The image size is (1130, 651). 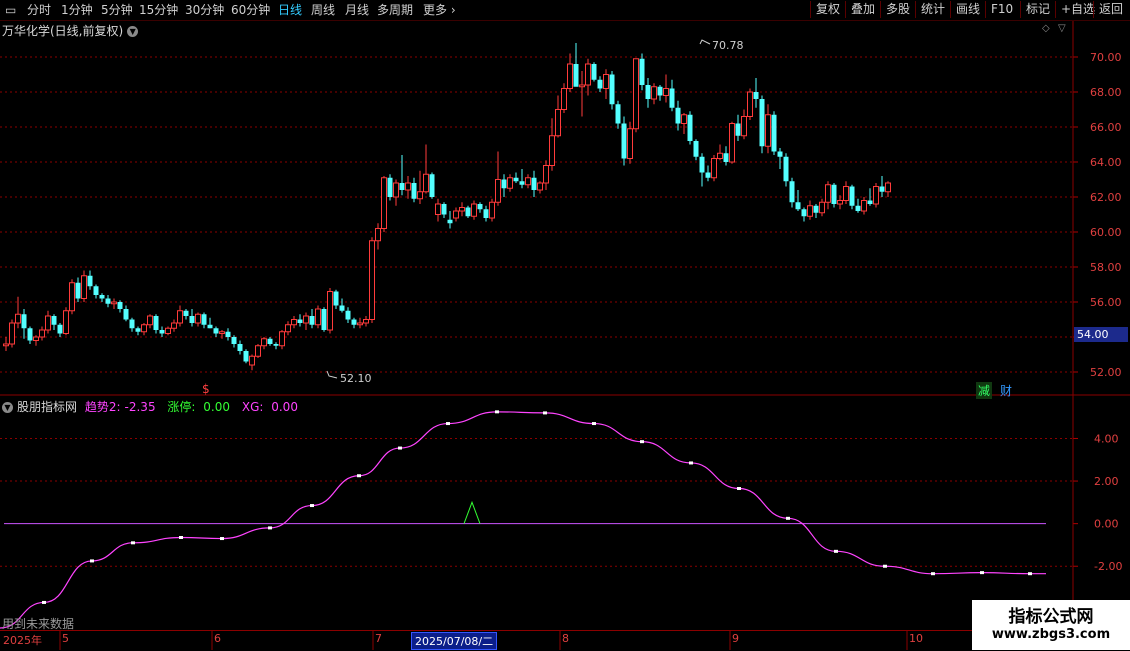 I want to click on diamond-icon: ◇, so click(x=1046, y=28).